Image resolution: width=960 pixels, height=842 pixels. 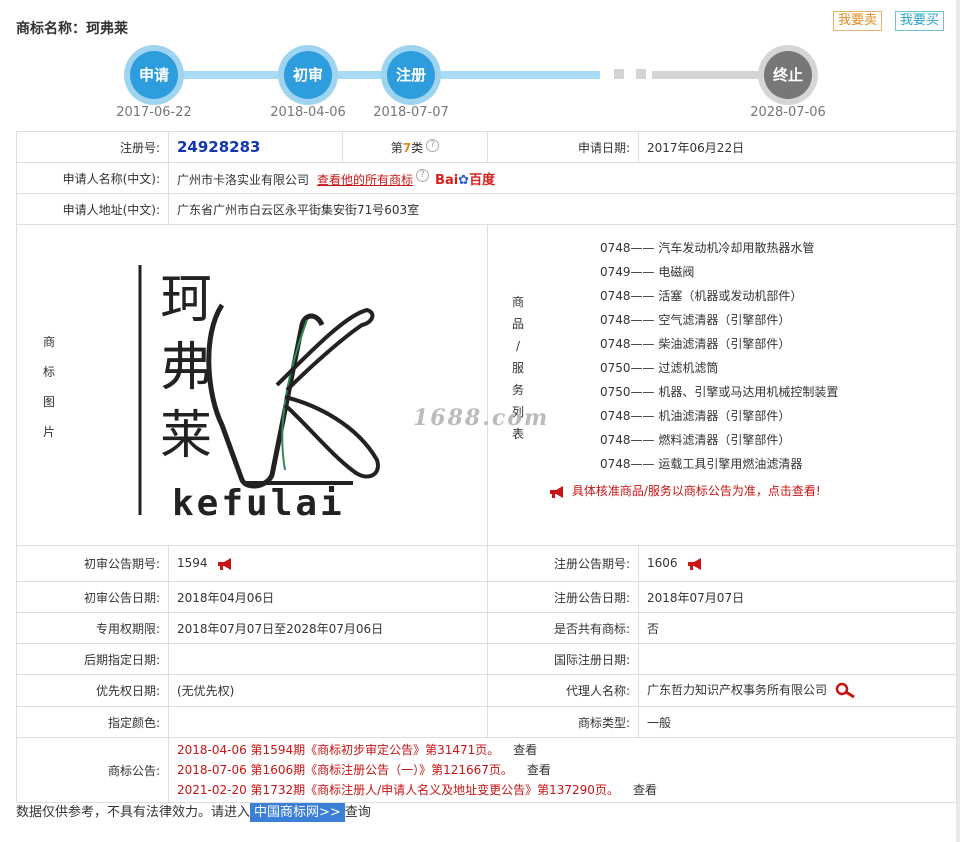 I want to click on list-item: 0748—— 机油滤清器（引擎部件）, so click(x=695, y=416).